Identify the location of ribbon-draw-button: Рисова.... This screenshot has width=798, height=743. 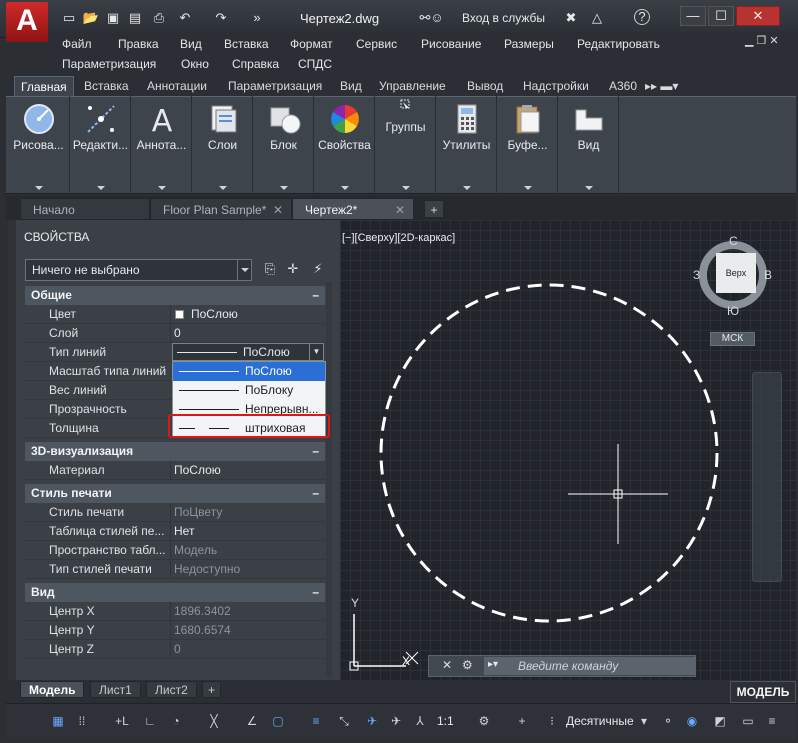
(39, 145).